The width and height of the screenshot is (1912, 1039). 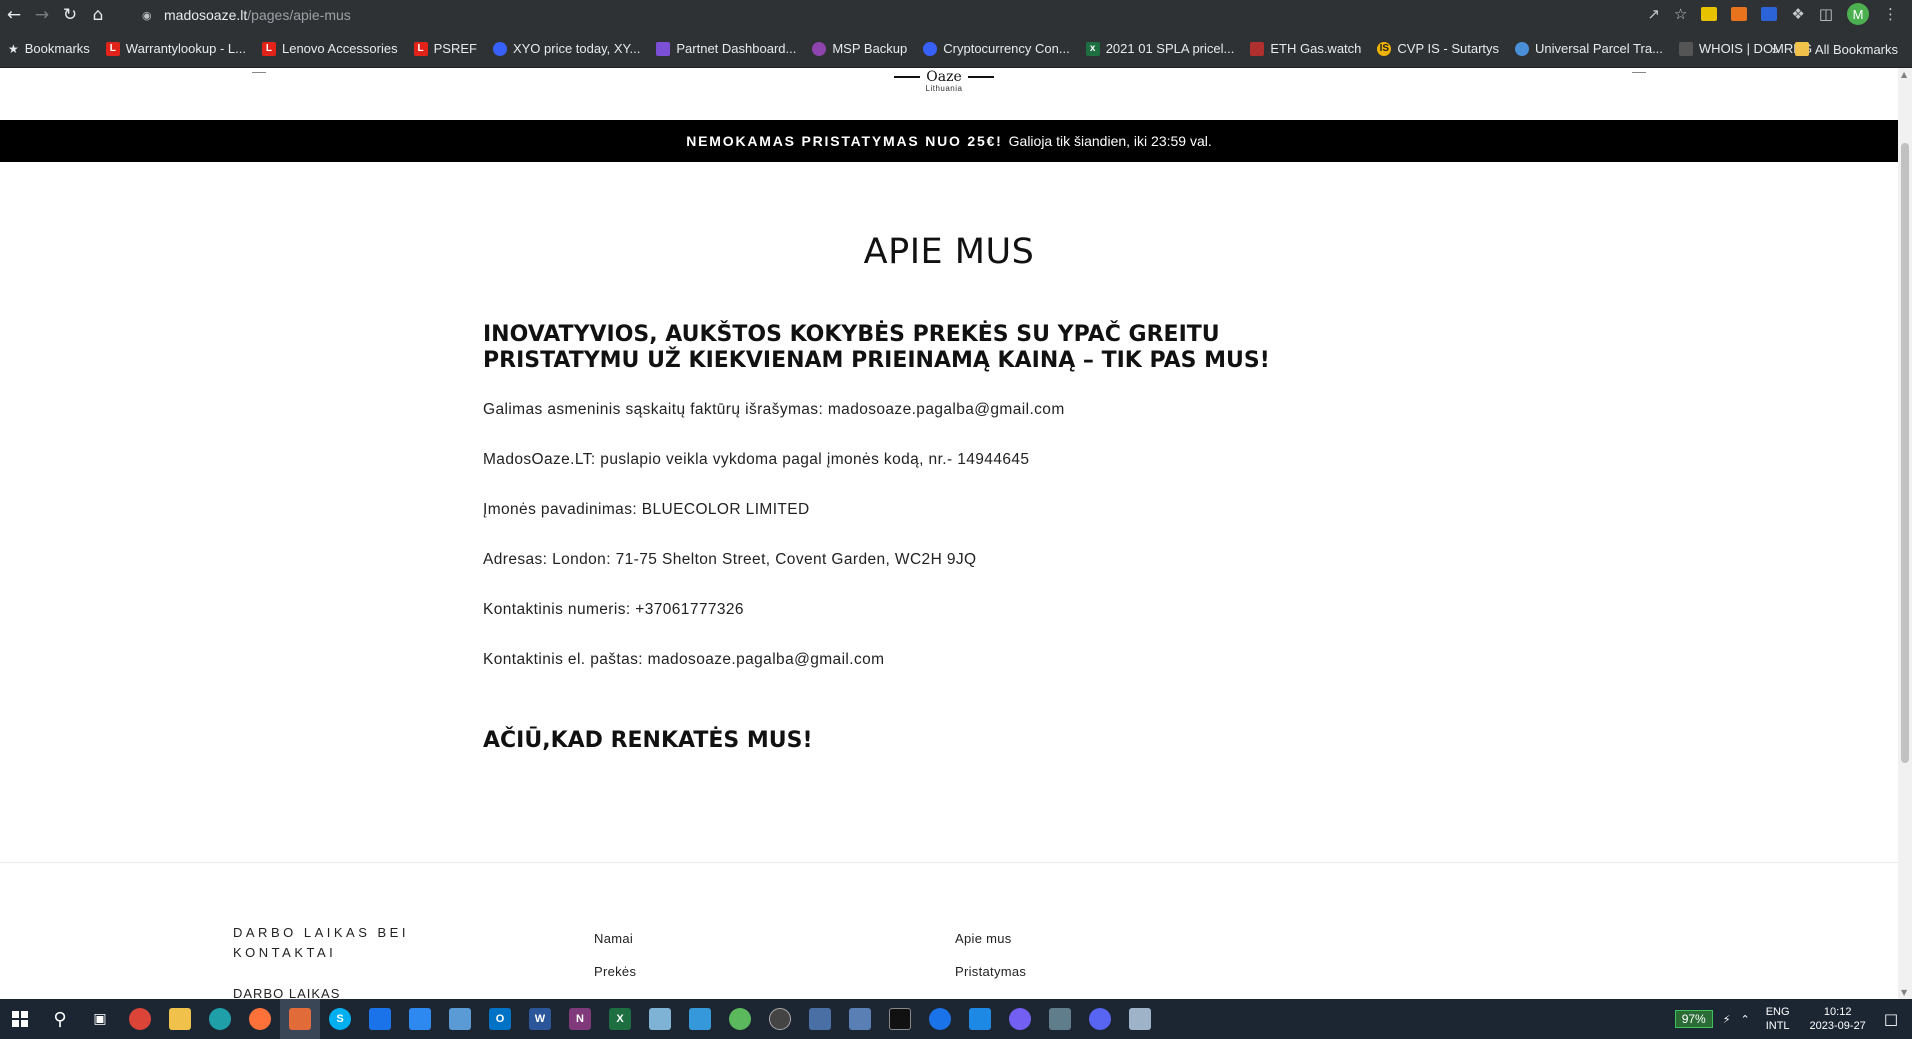 I want to click on clock: 10:12 2023-09-27, so click(x=1838, y=1019).